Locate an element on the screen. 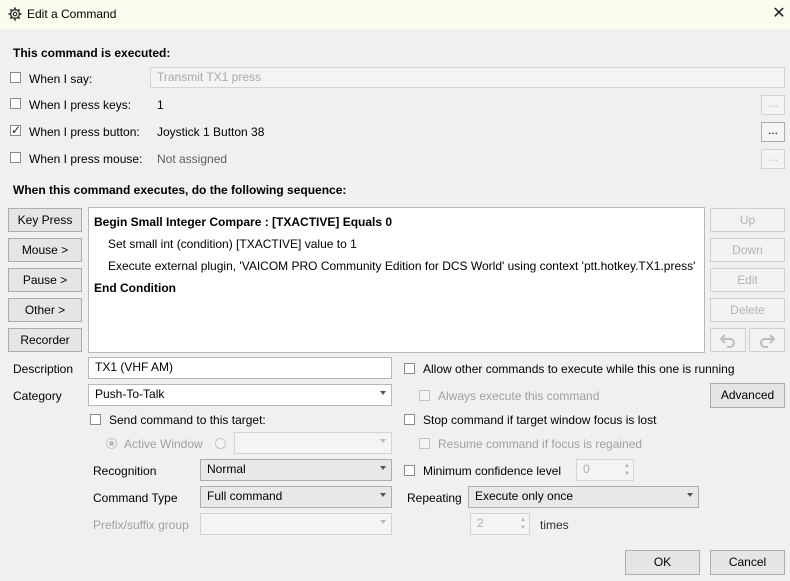 Image resolution: width=790 pixels, height=581 pixels. command-type-select: Full command is located at coordinates (296, 497).